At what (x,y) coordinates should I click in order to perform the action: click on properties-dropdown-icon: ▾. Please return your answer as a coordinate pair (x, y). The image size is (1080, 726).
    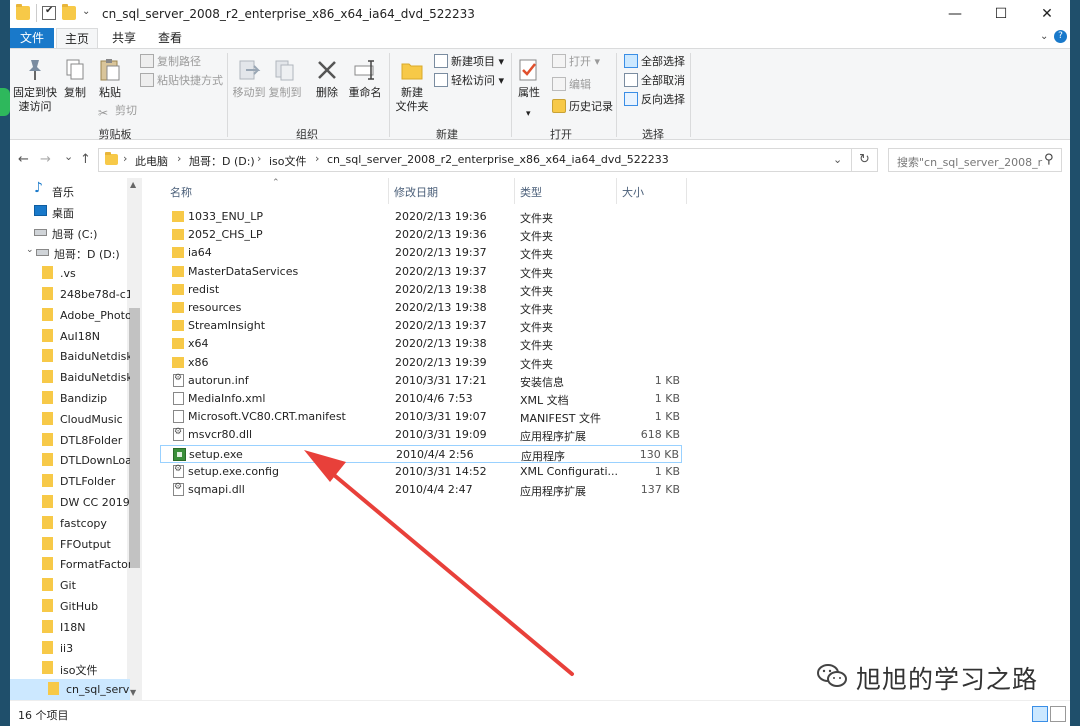
    Looking at the image, I should click on (528, 114).